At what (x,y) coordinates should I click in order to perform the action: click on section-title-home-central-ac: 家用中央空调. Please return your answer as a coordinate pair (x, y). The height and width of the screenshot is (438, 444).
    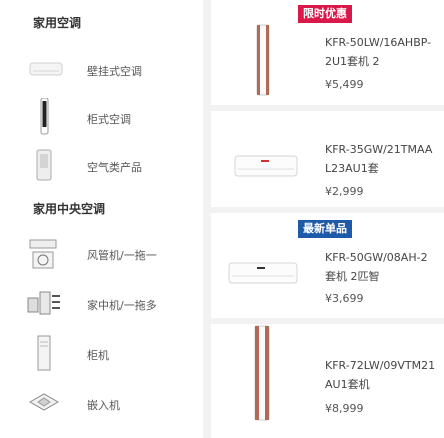
    Looking at the image, I should click on (69, 209).